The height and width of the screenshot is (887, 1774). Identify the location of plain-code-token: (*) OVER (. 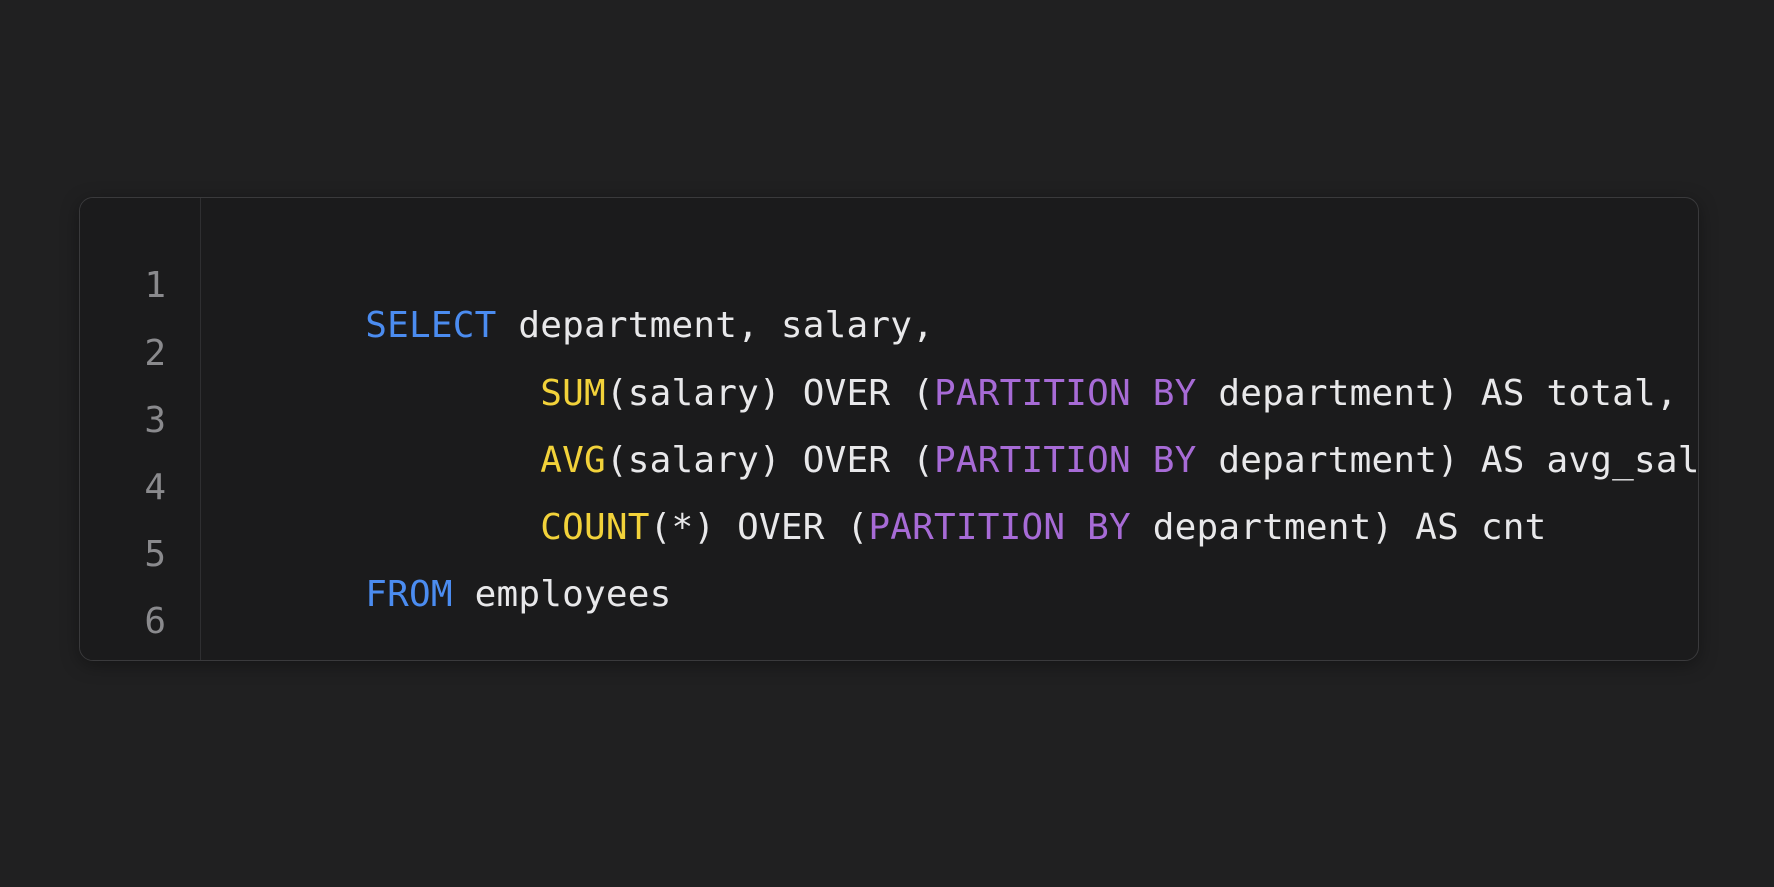
(759, 527).